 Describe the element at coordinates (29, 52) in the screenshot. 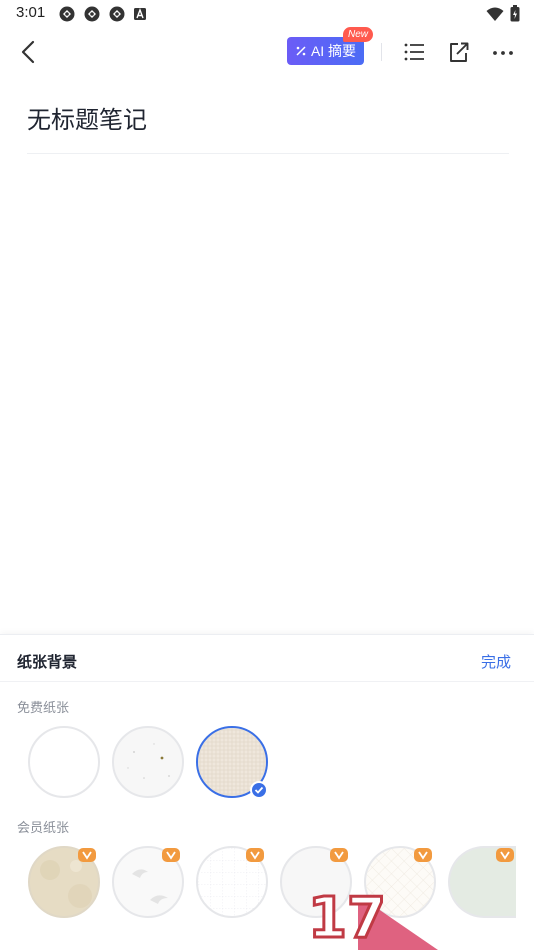

I see `chevron-left-icon` at that location.